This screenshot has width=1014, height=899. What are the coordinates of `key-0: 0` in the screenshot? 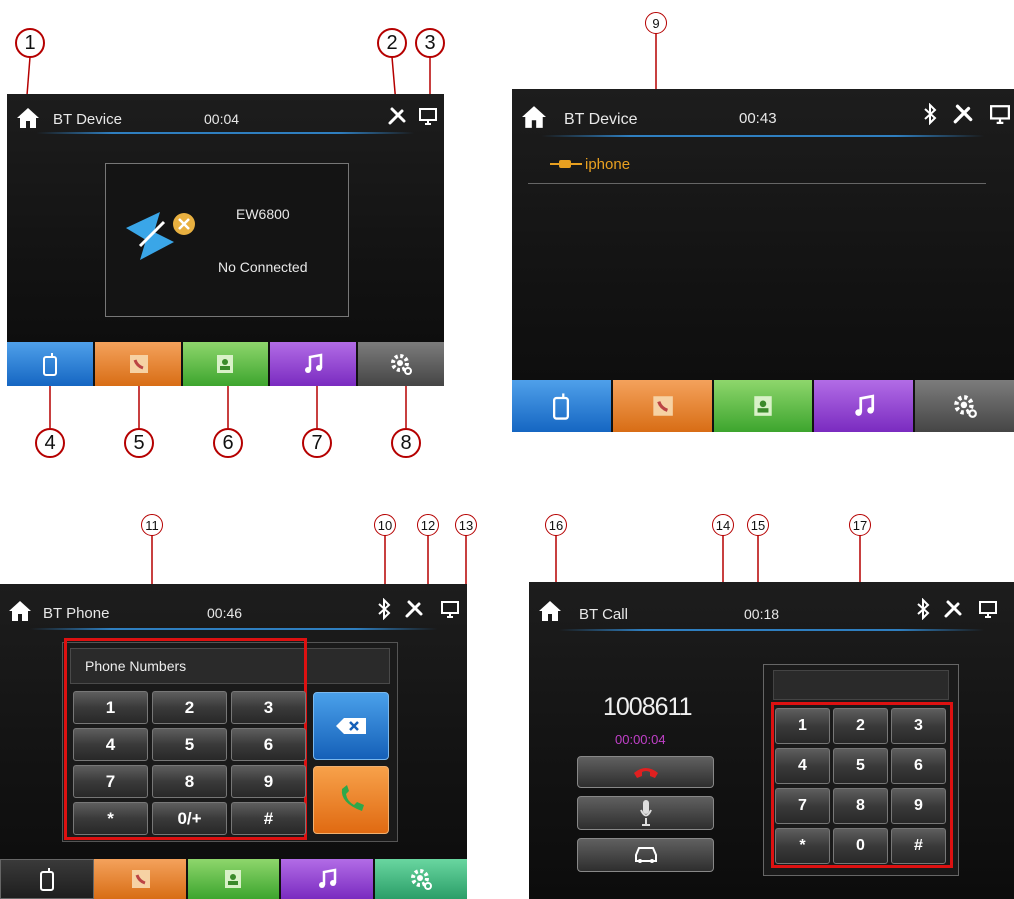 It's located at (860, 846).